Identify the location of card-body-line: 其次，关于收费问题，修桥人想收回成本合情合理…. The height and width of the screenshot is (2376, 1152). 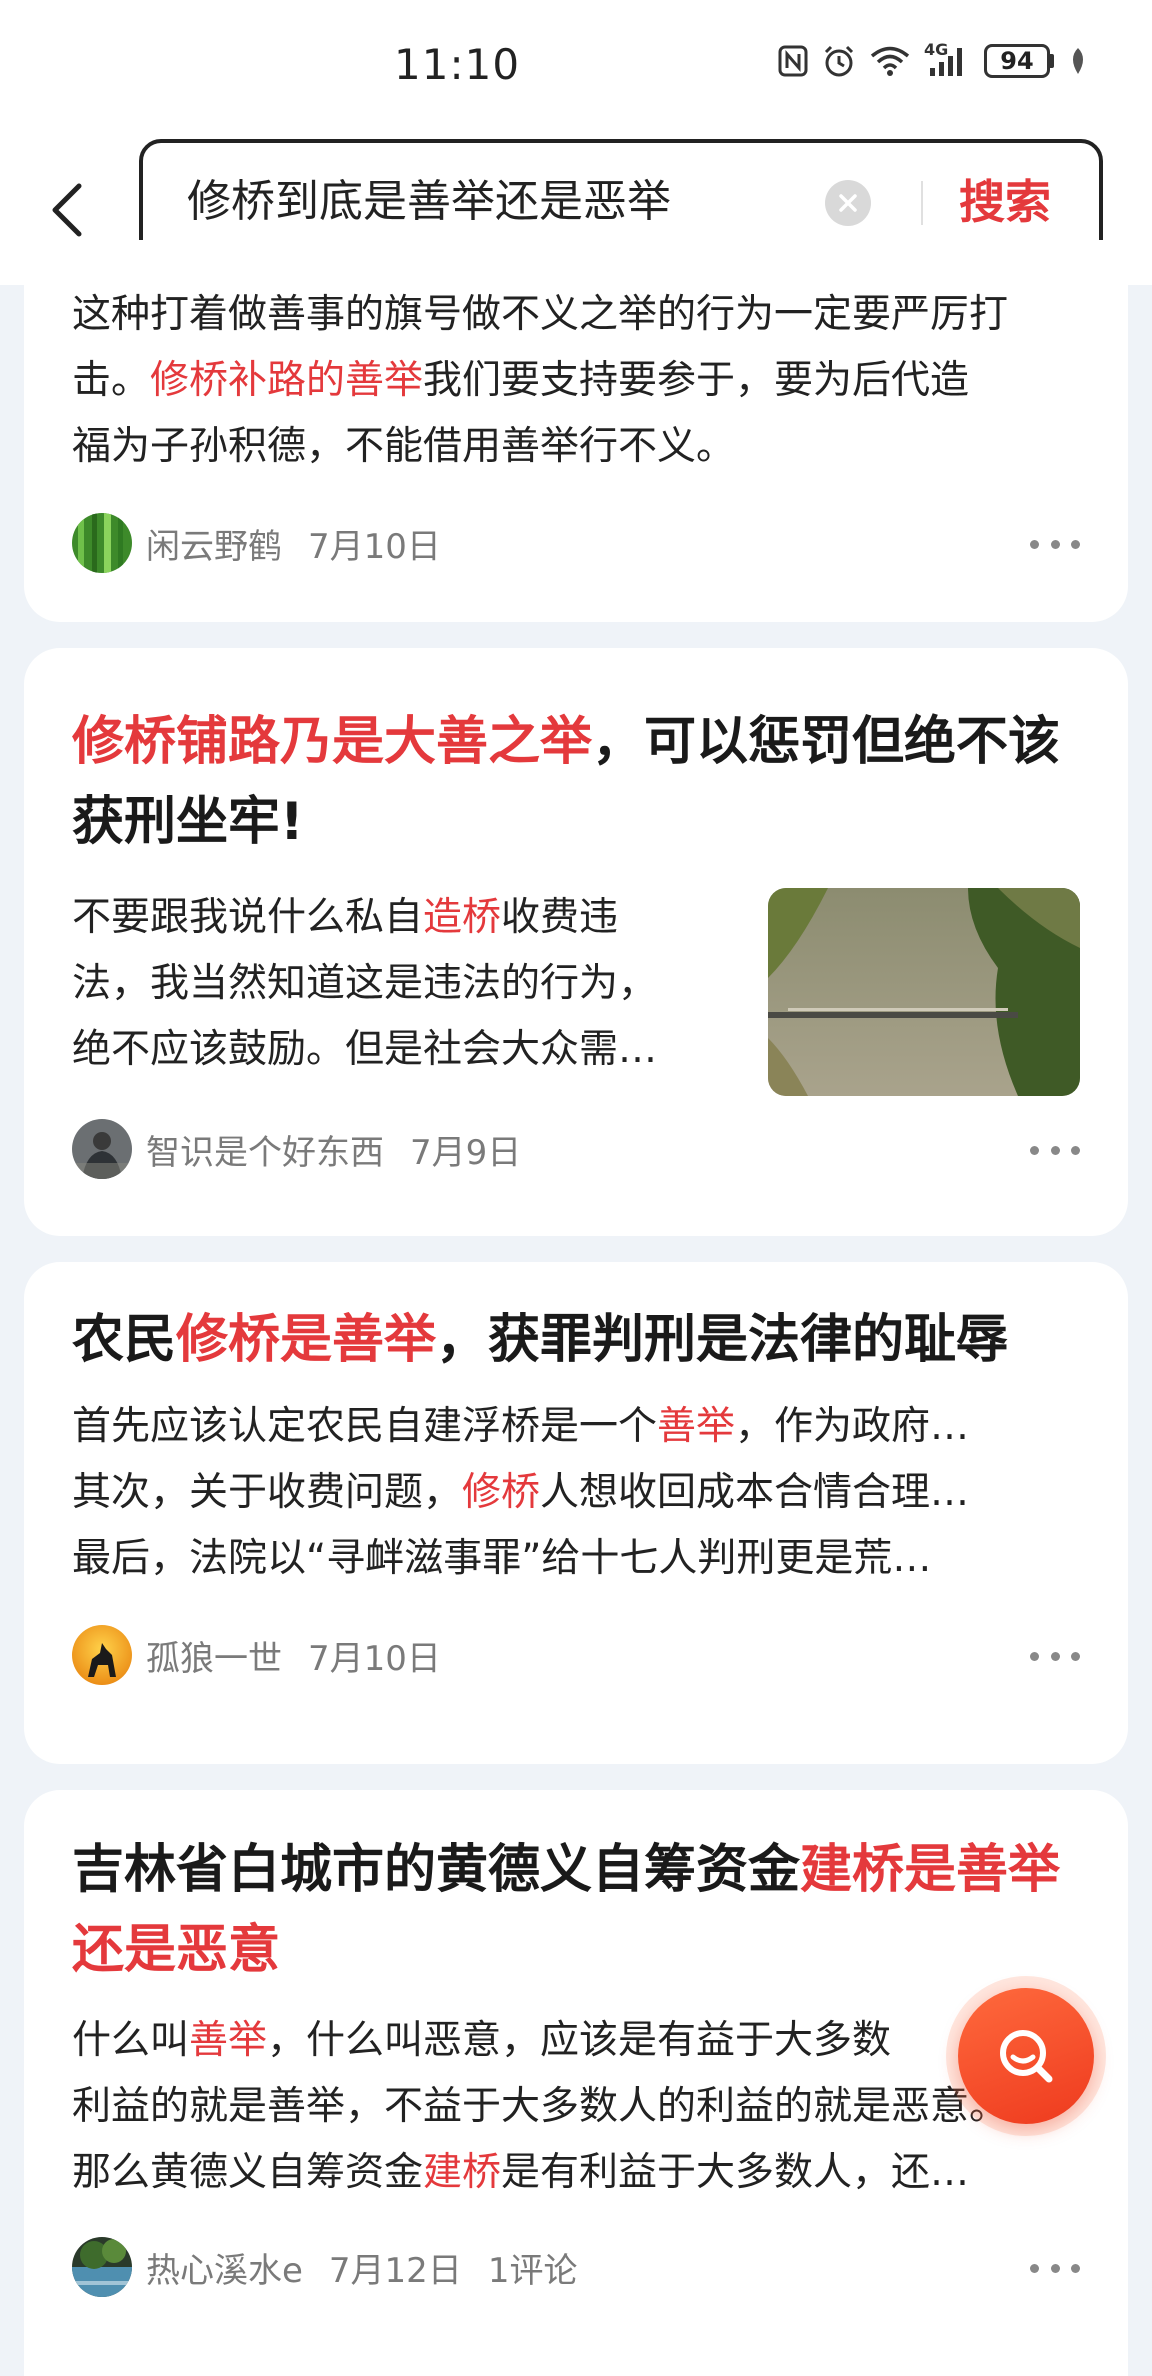
(521, 1492).